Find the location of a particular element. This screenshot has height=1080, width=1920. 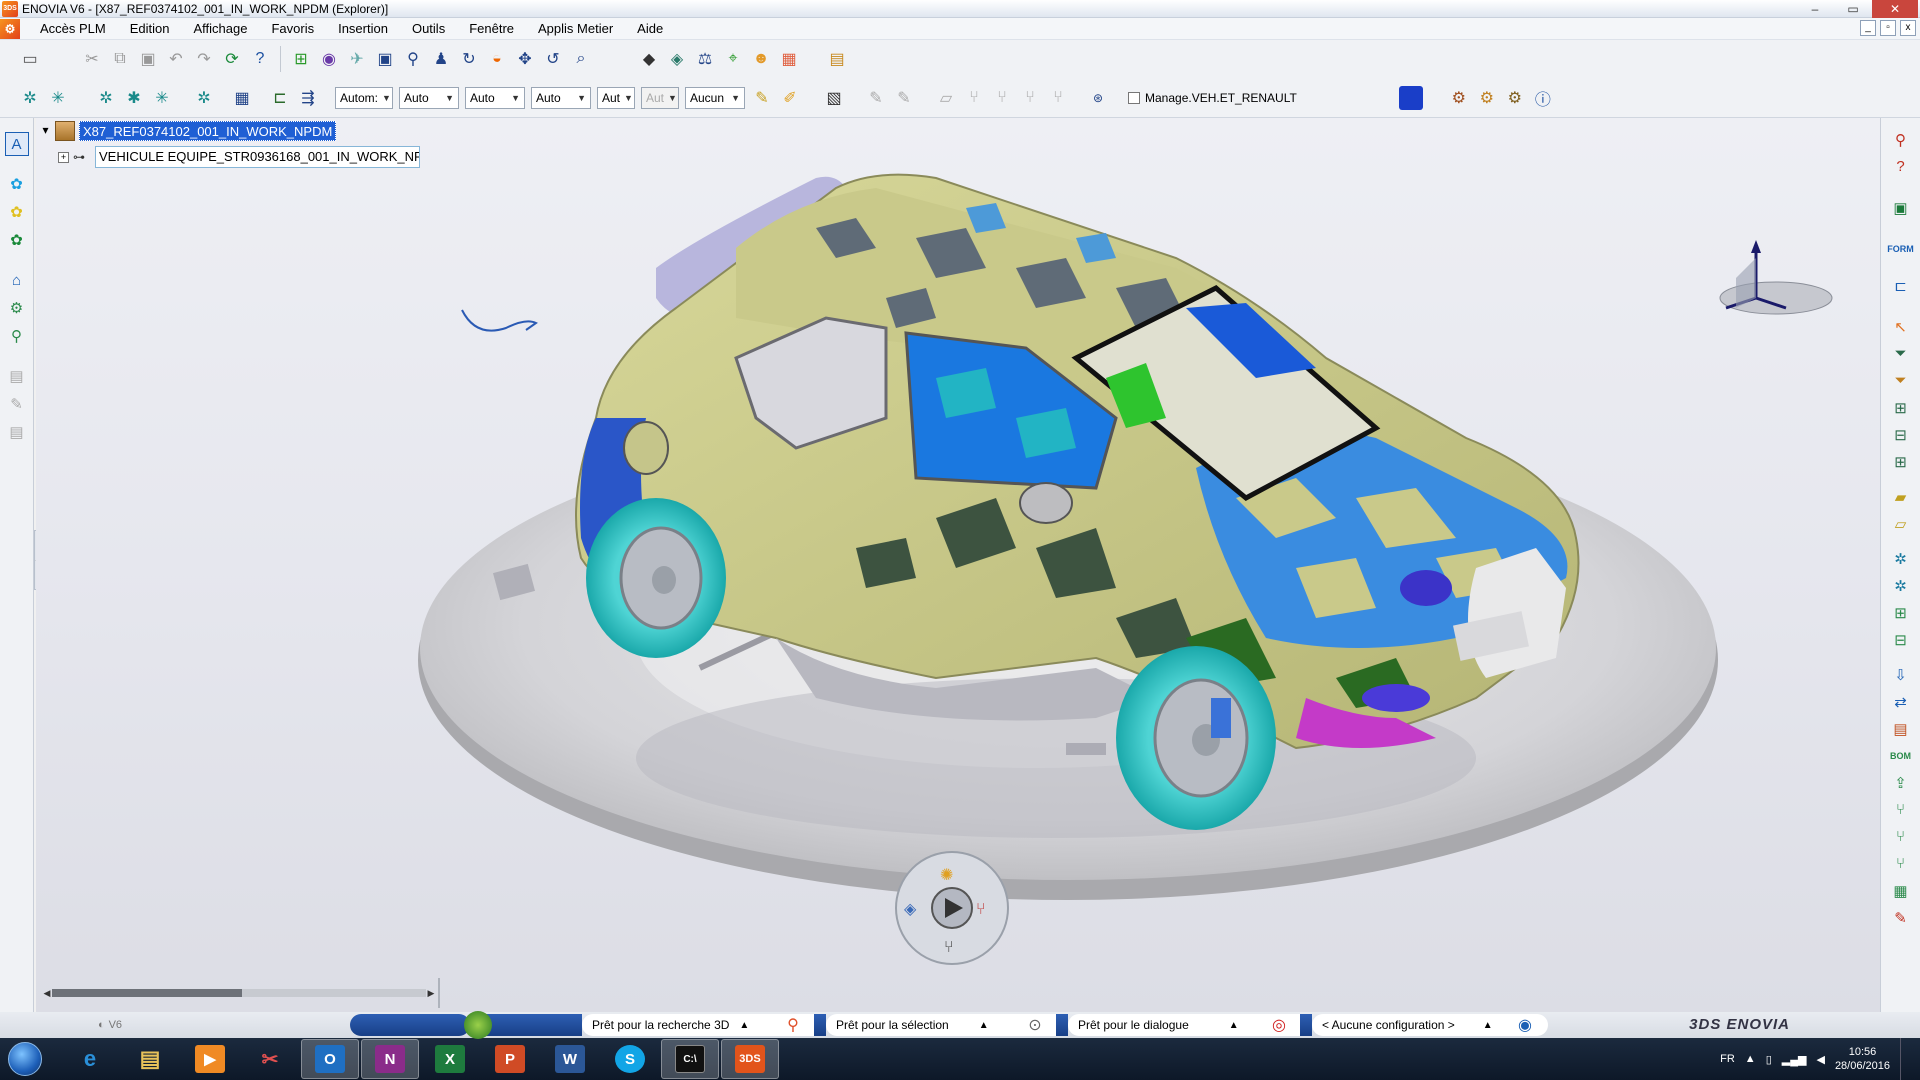

download-icon: ⇩ is located at coordinates (1901, 674).